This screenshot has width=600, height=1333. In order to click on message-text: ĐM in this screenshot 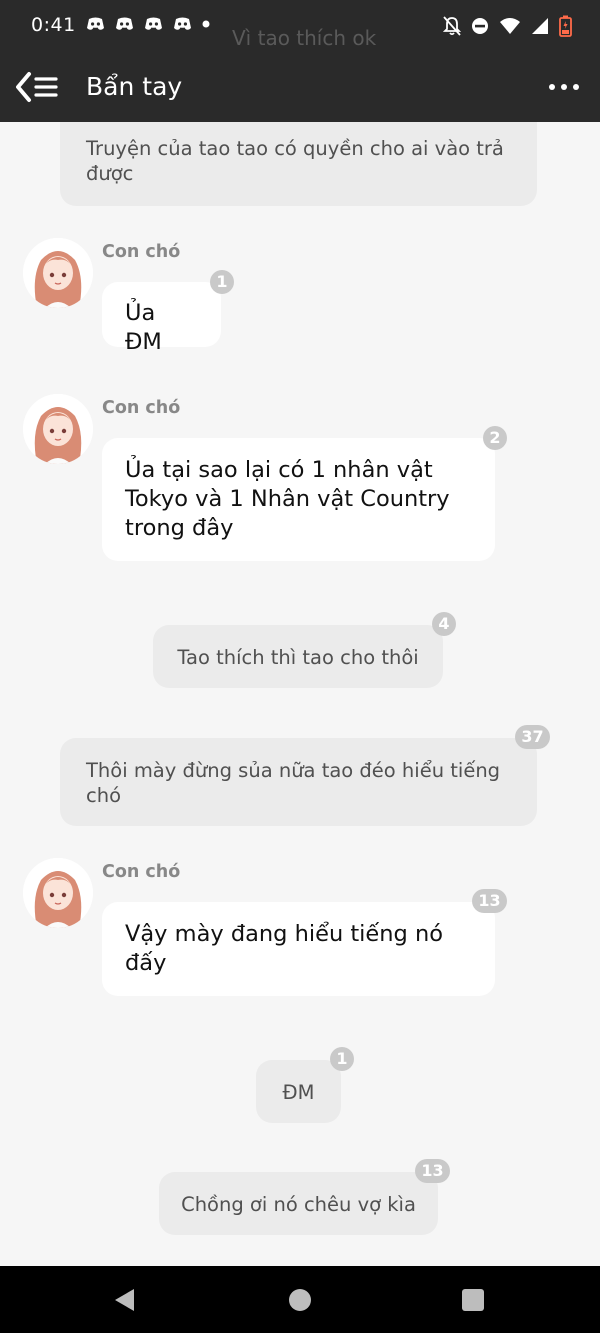, I will do `click(298, 1092)`.